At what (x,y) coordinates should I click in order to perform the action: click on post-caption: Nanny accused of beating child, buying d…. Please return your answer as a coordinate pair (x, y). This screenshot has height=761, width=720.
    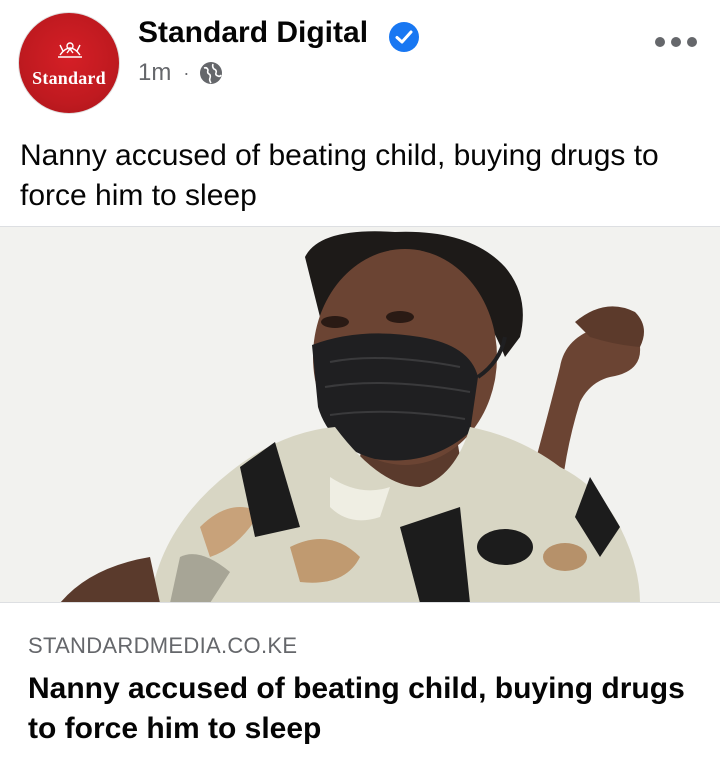
    Looking at the image, I should click on (339, 175).